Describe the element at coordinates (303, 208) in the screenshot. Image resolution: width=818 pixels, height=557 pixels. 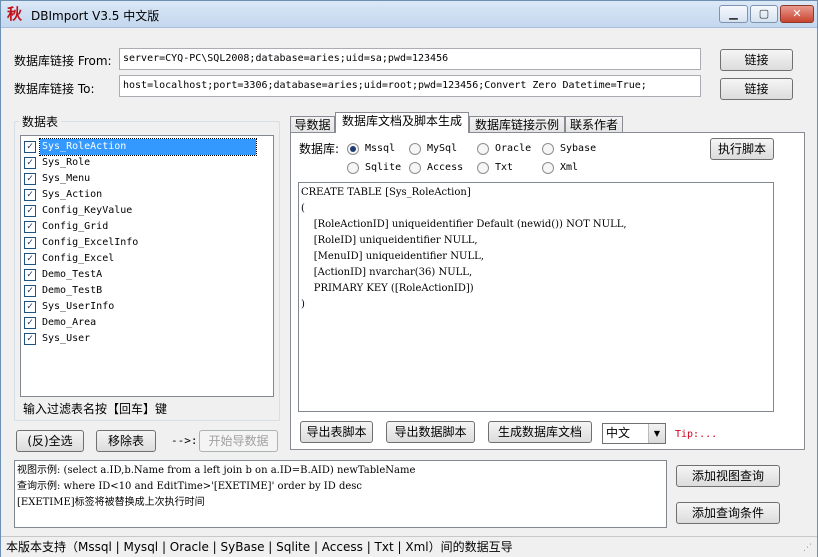
I see `code-line: (` at that location.